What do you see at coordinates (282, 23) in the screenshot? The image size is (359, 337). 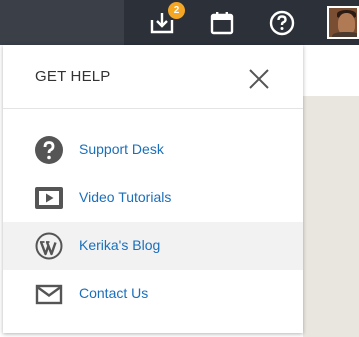 I see `help-icon` at bounding box center [282, 23].